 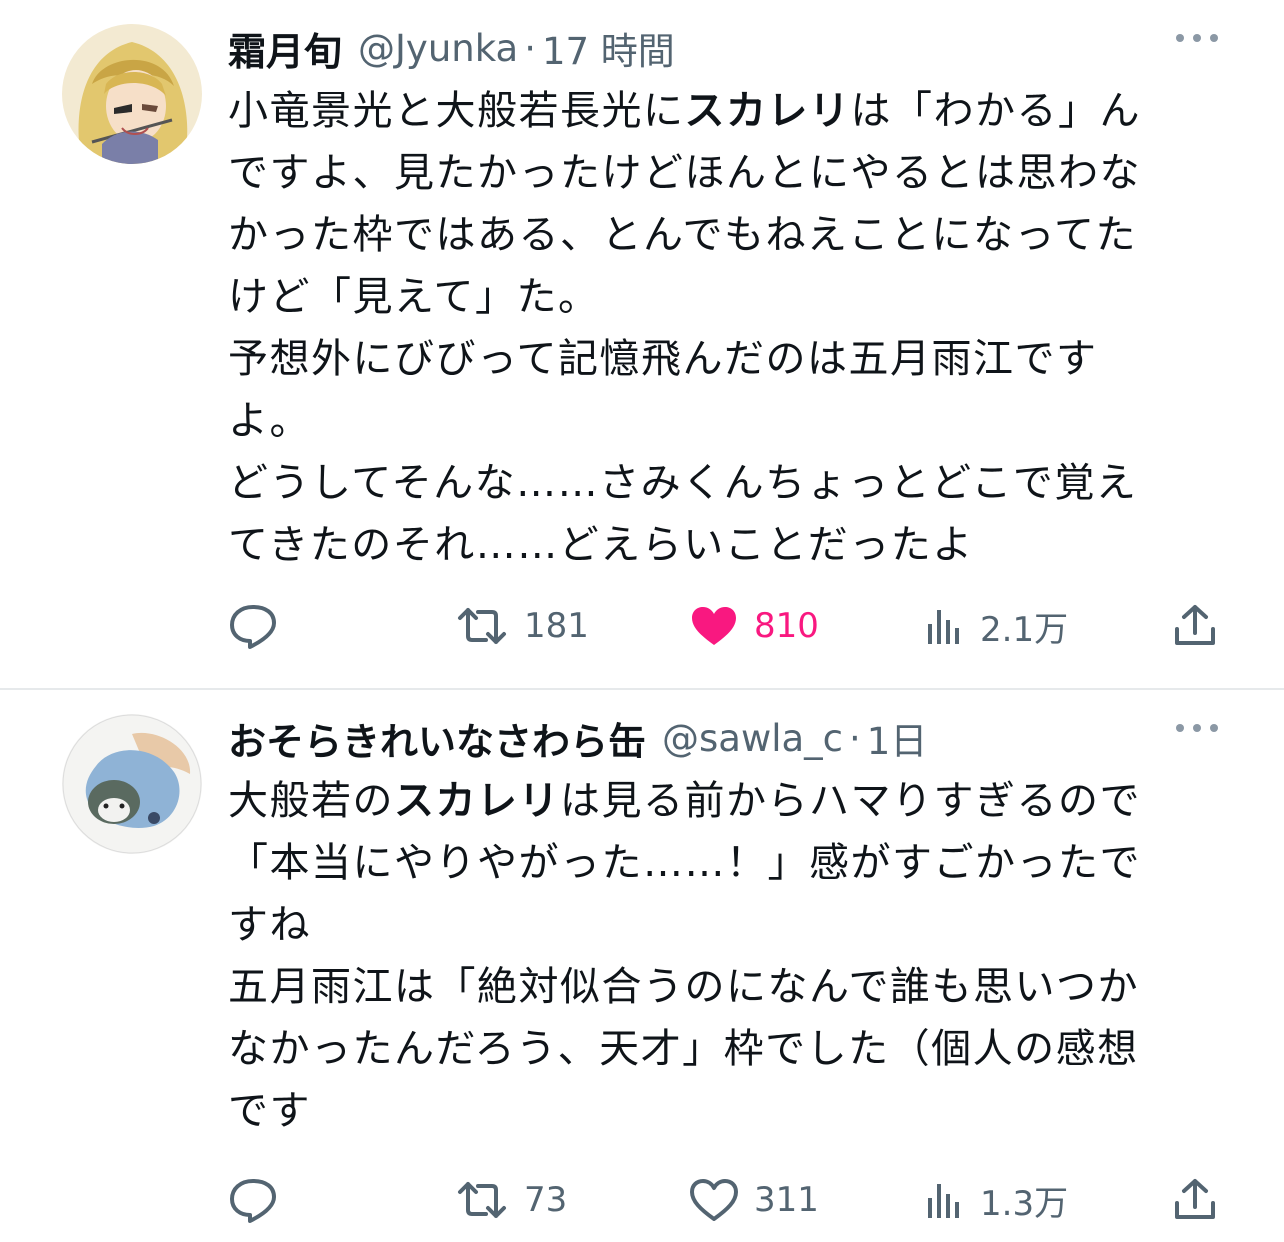 What do you see at coordinates (285, 48) in the screenshot?
I see `display-name: 霜月旬` at bounding box center [285, 48].